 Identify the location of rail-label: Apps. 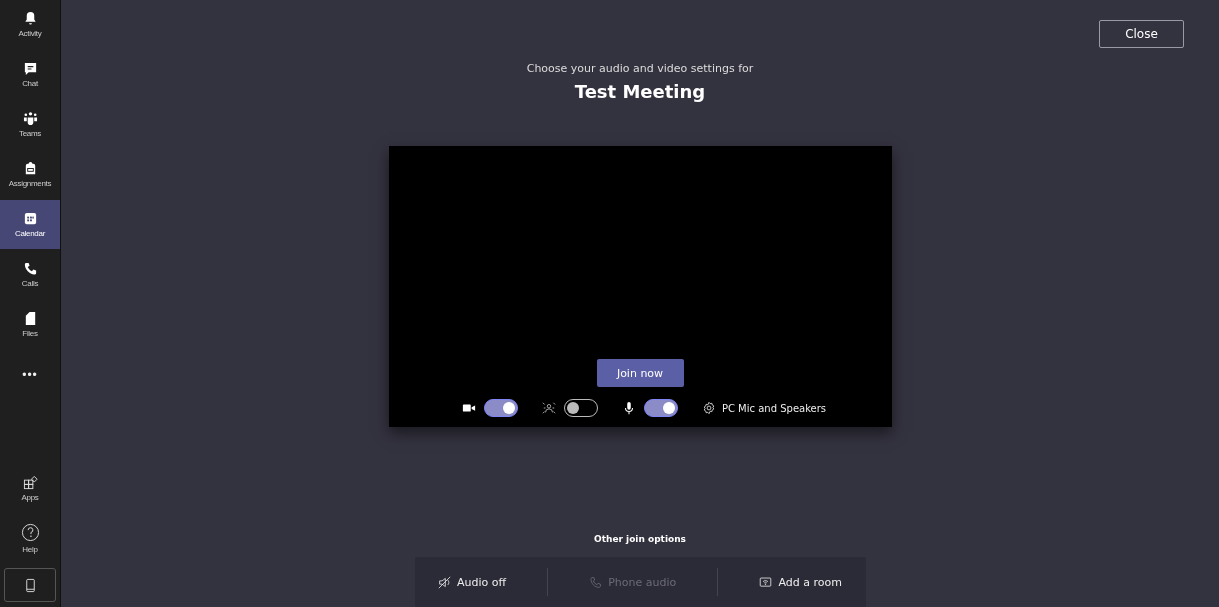
(30, 497).